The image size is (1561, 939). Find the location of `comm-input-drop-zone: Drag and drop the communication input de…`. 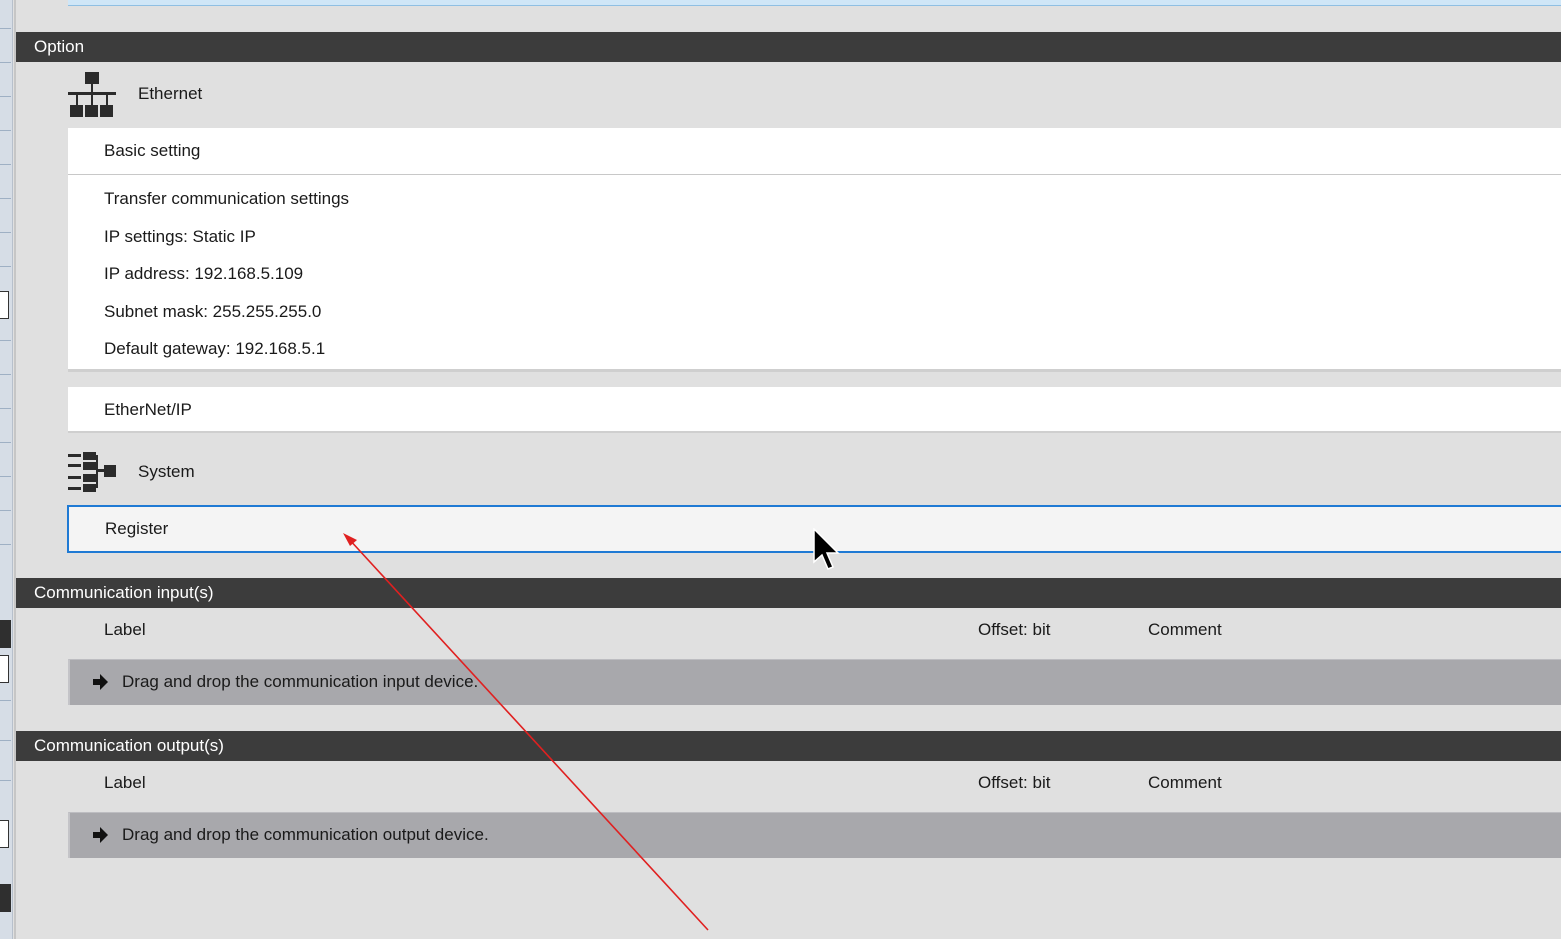

comm-input-drop-zone: Drag and drop the communication input de… is located at coordinates (814, 682).